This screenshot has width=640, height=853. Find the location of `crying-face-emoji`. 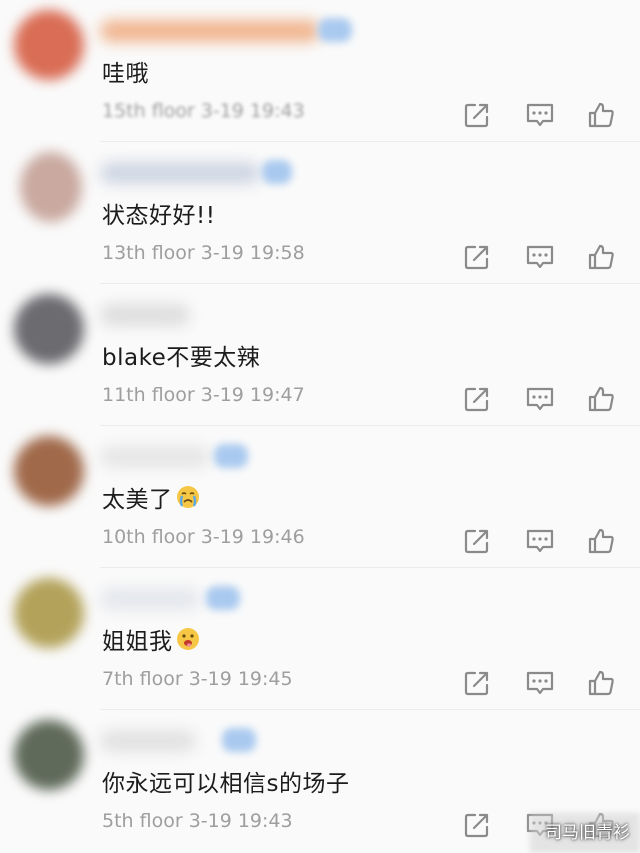

crying-face-emoji is located at coordinates (188, 500).